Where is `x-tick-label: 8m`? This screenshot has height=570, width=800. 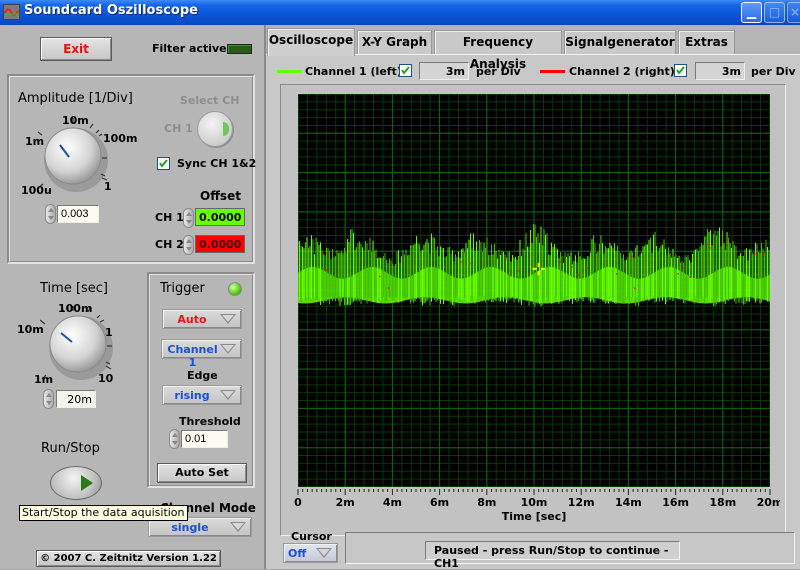
x-tick-label: 8m is located at coordinates (486, 502).